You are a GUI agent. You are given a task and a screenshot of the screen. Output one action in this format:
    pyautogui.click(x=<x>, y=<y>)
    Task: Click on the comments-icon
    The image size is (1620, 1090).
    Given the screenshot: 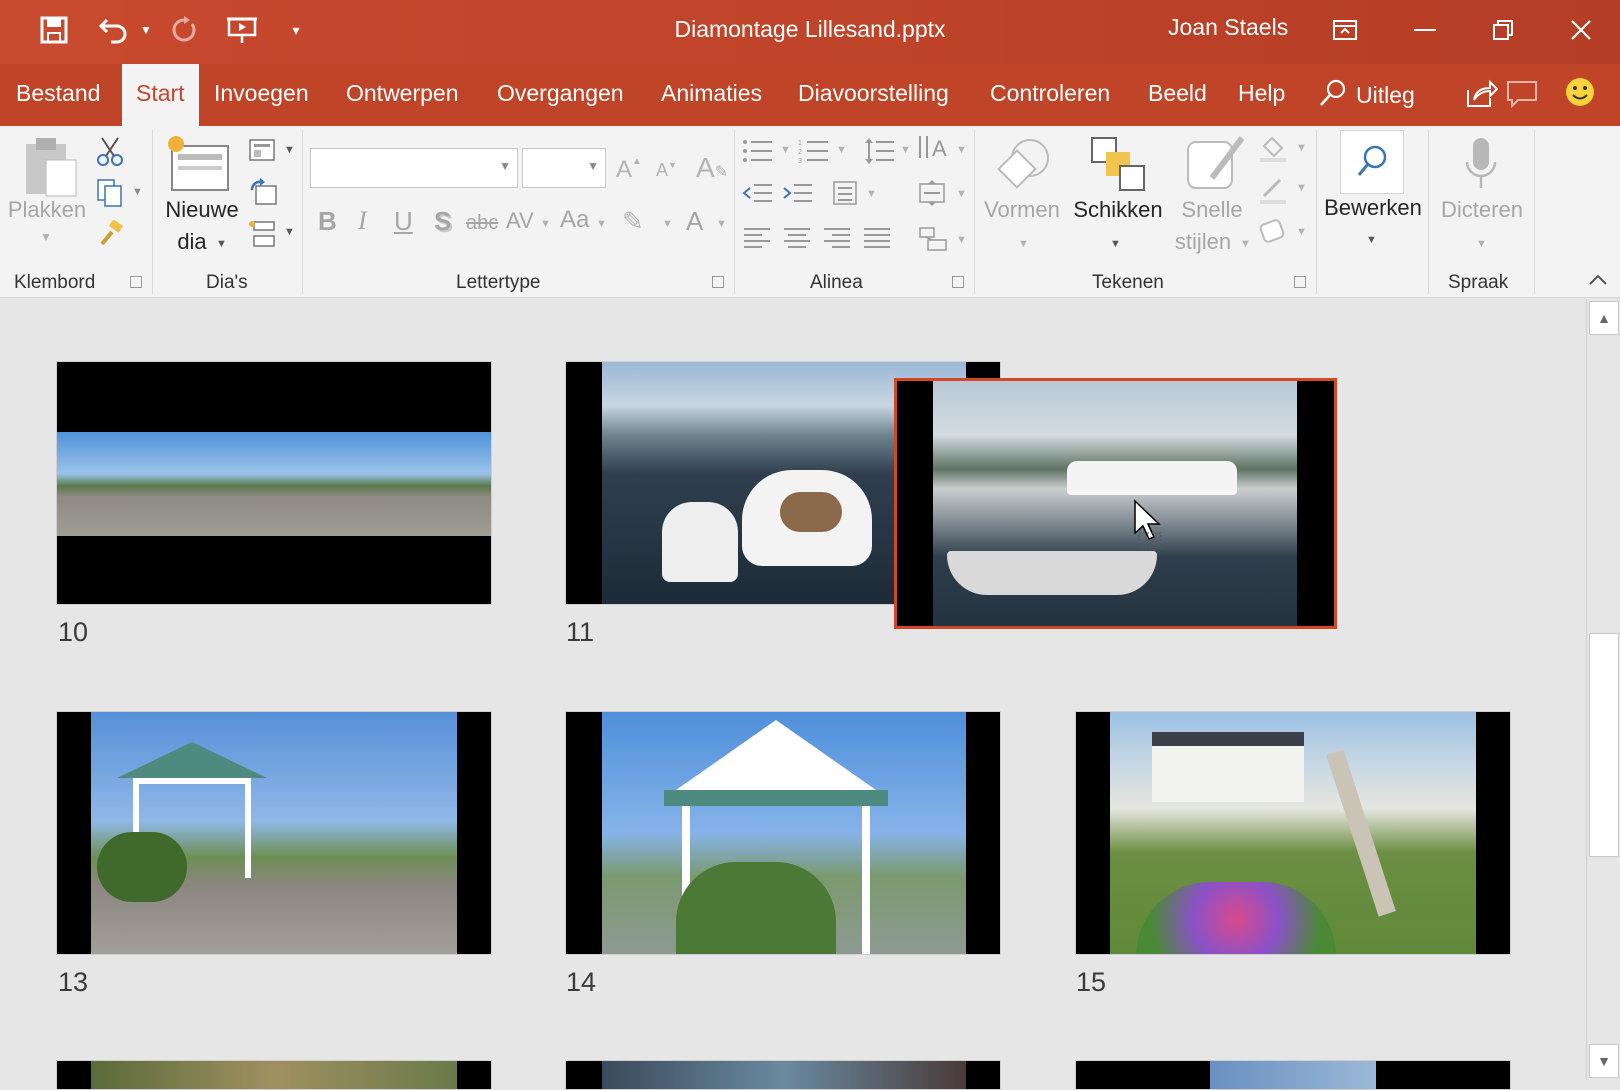 What is the action you would take?
    pyautogui.click(x=1522, y=96)
    